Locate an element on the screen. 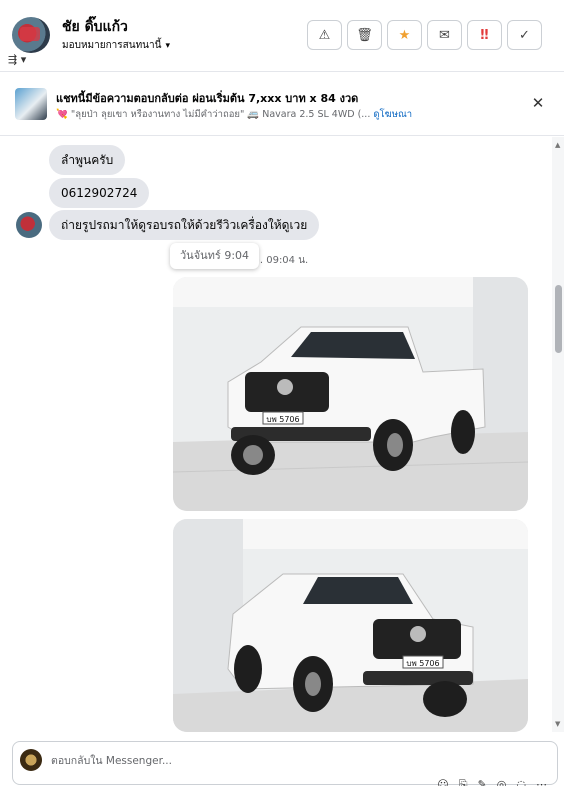  chevron-down-icon: ▾ is located at coordinates (167, 46).